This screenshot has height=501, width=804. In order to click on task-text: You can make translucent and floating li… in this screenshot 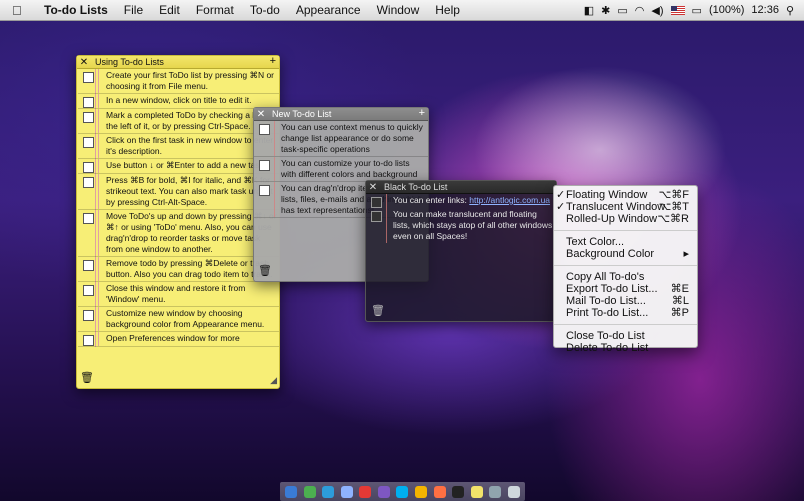, I will do `click(471, 225)`.